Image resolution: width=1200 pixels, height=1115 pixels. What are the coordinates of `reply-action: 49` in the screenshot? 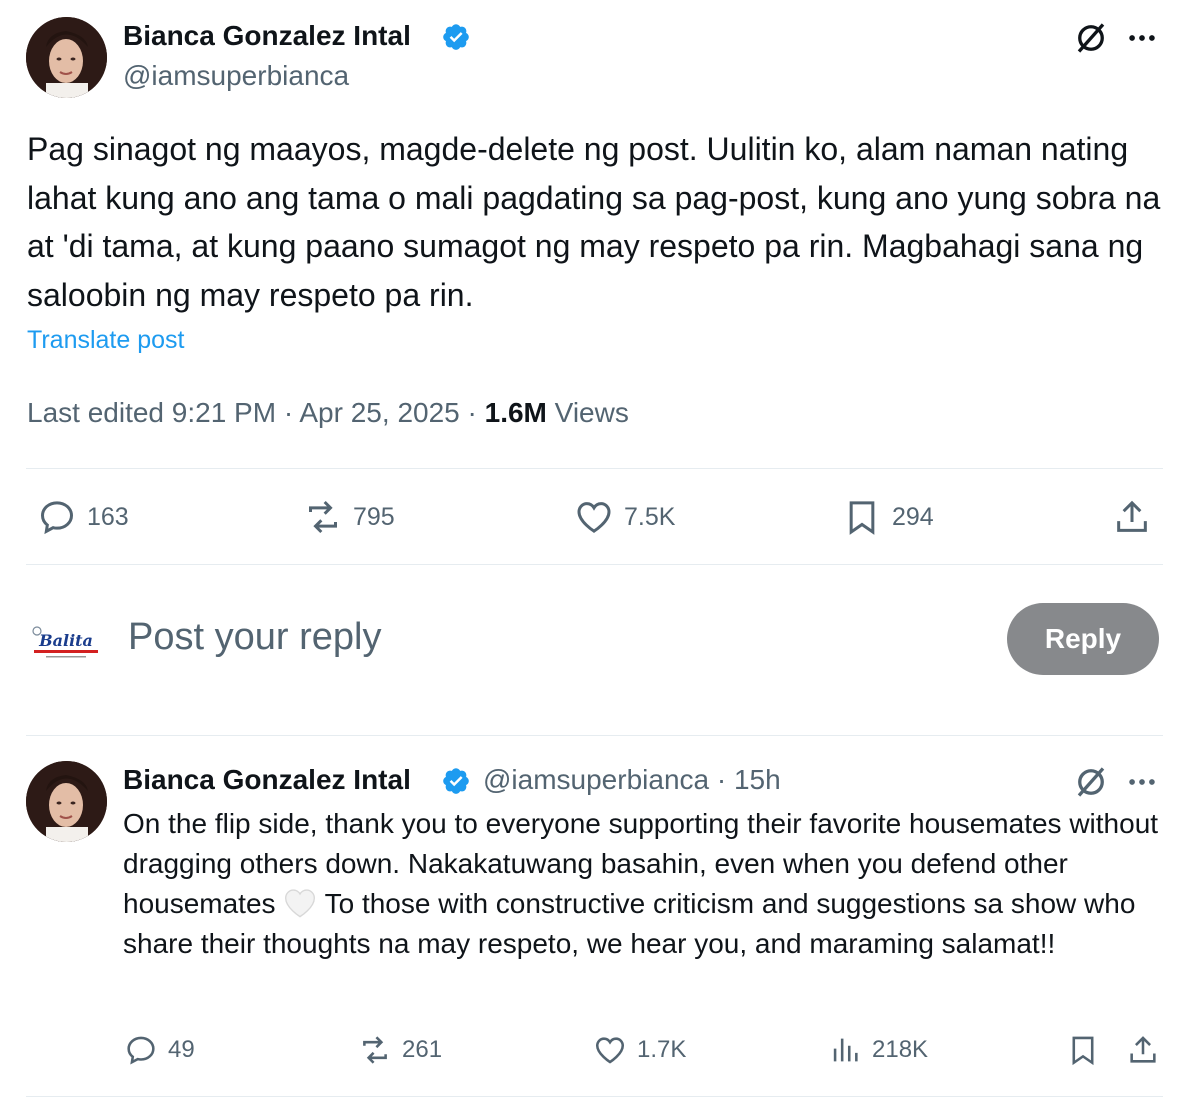 It's located at (159, 1050).